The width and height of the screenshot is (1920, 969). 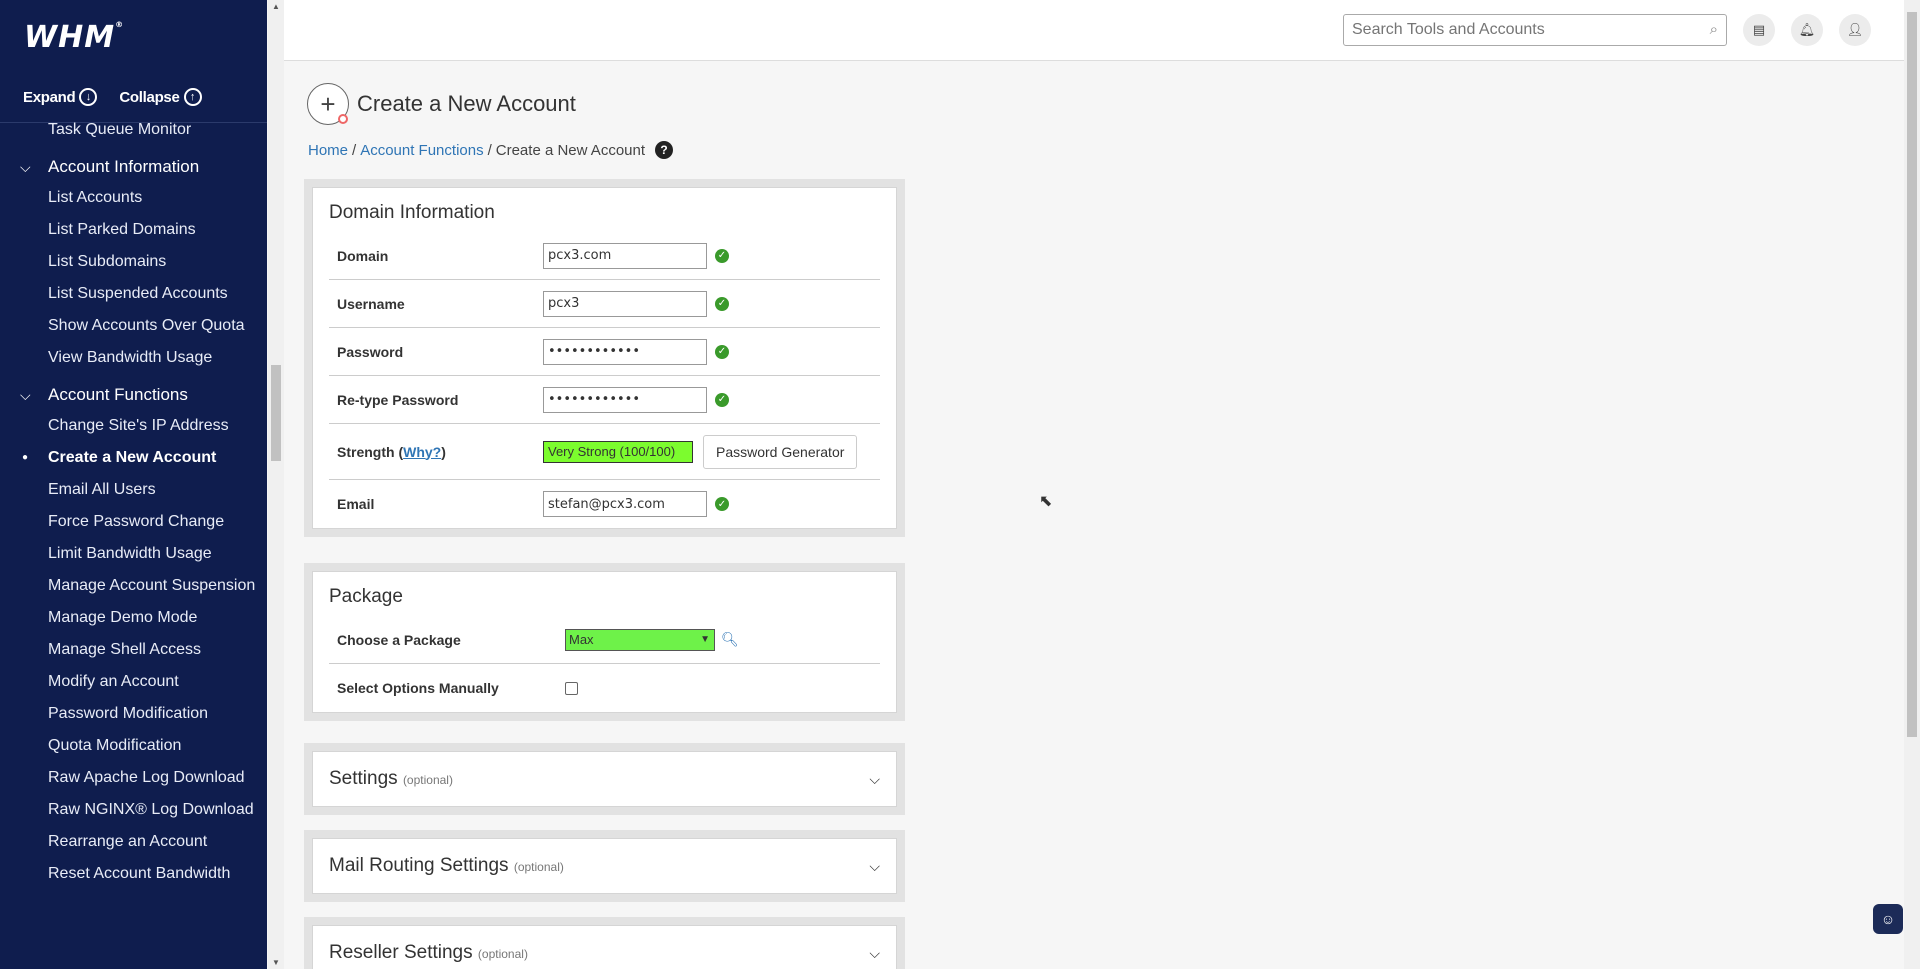 I want to click on search-box: ⌕, so click(x=1535, y=30).